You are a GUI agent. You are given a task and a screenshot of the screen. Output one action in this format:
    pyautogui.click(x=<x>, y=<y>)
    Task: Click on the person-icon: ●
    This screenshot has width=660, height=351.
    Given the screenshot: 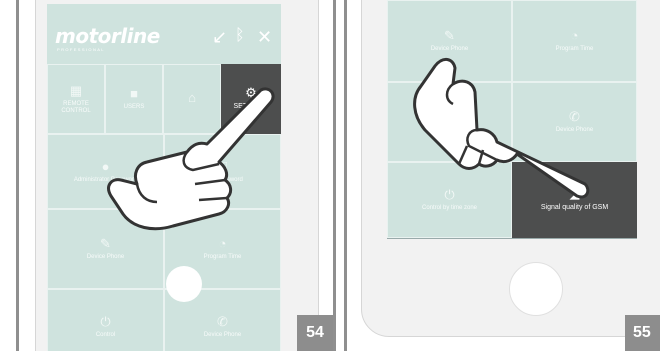 What is the action you would take?
    pyautogui.click(x=105, y=166)
    